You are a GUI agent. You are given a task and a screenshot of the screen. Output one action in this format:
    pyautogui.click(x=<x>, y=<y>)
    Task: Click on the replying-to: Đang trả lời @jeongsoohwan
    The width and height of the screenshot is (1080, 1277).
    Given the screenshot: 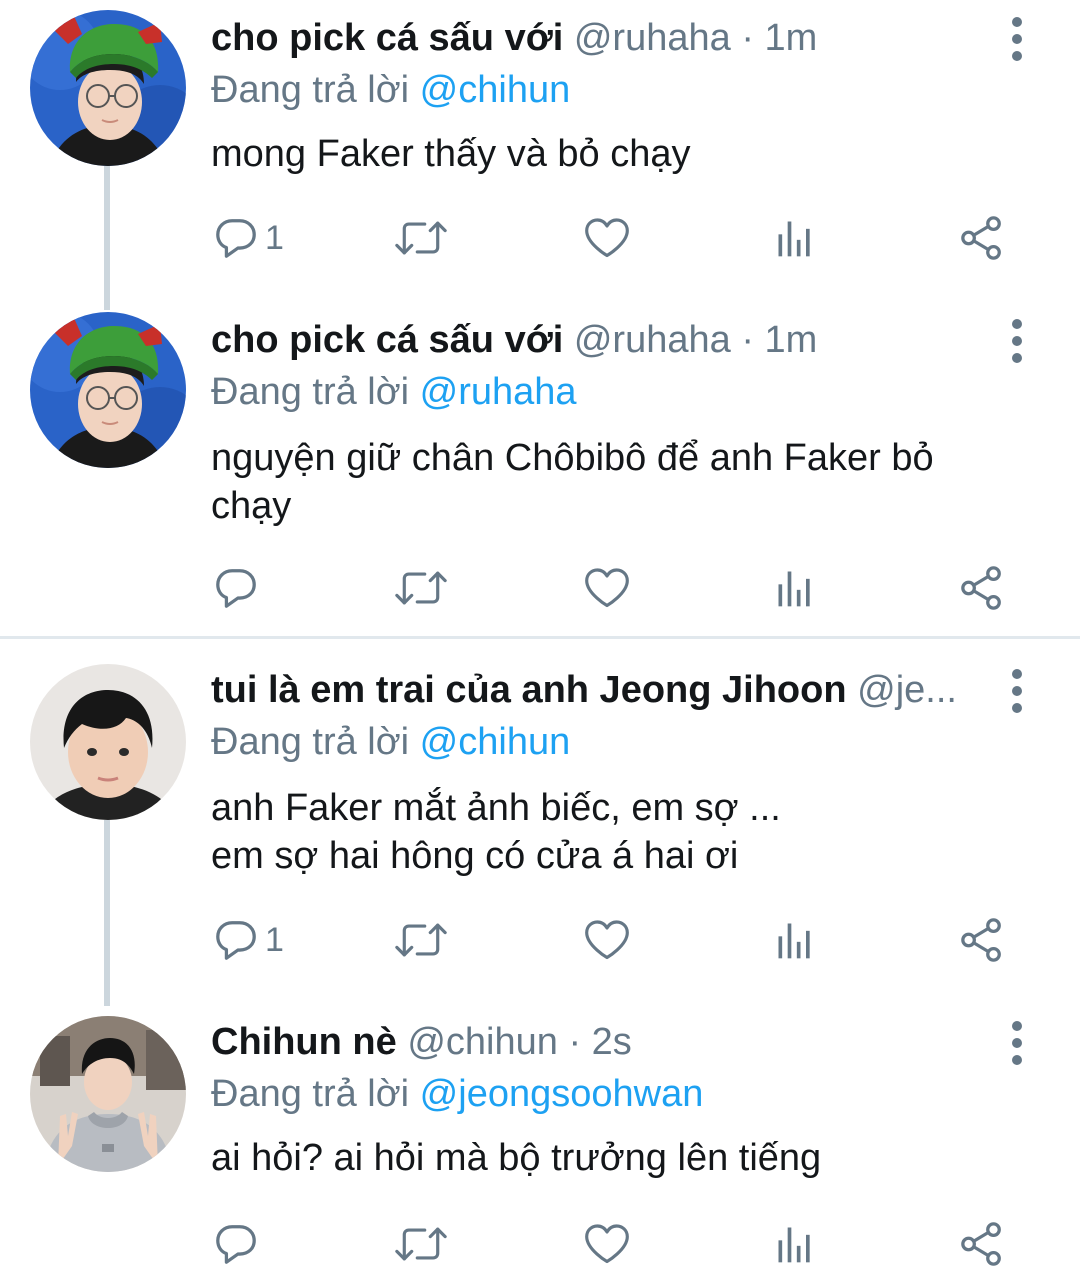 What is the action you would take?
    pyautogui.click(x=457, y=1094)
    